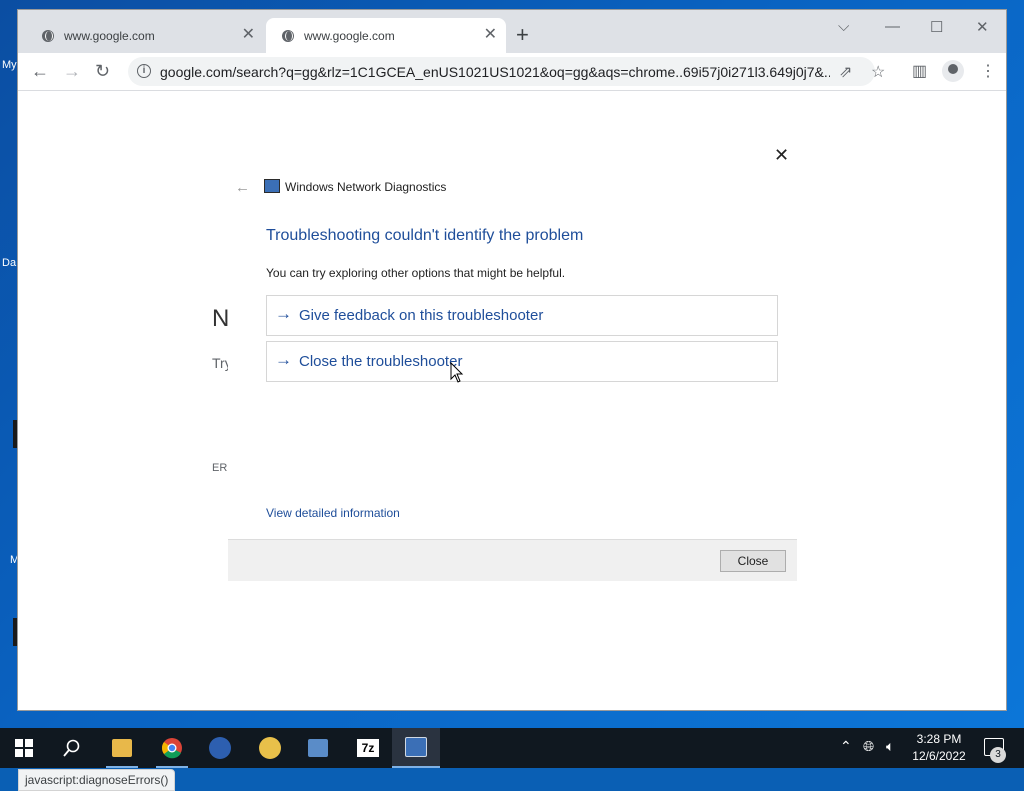 The width and height of the screenshot is (1024, 791). I want to click on tab-google-1: www.google.com ✕, so click(145, 35).